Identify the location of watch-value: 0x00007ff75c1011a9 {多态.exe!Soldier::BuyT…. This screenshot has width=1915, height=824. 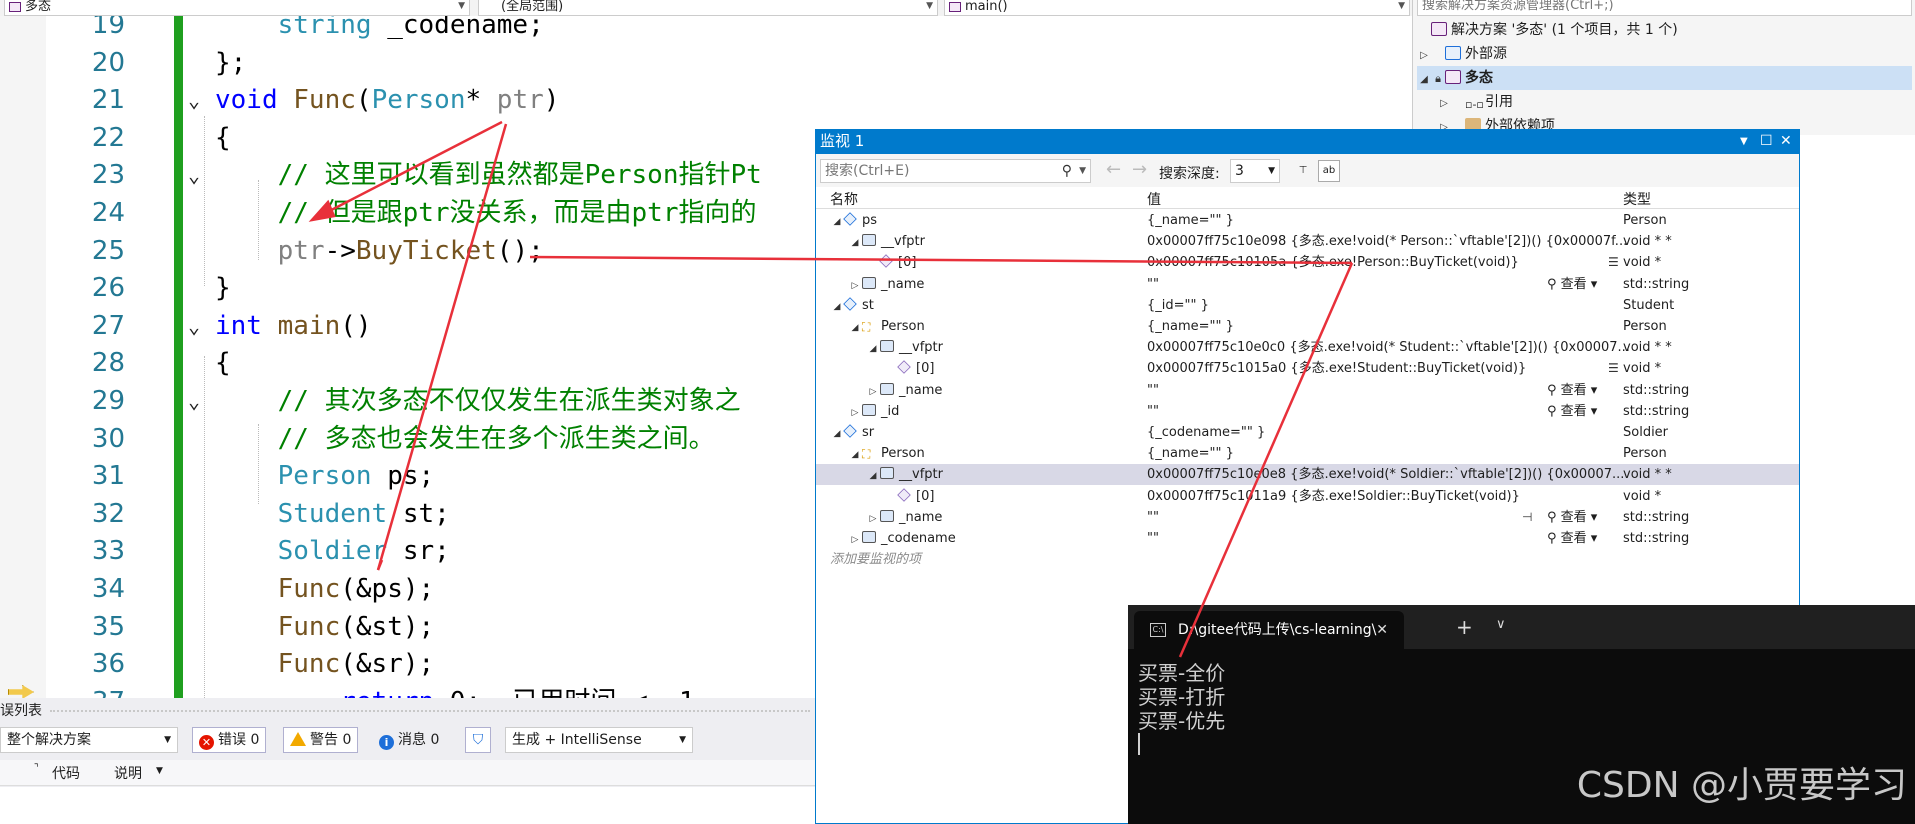
(1389, 496).